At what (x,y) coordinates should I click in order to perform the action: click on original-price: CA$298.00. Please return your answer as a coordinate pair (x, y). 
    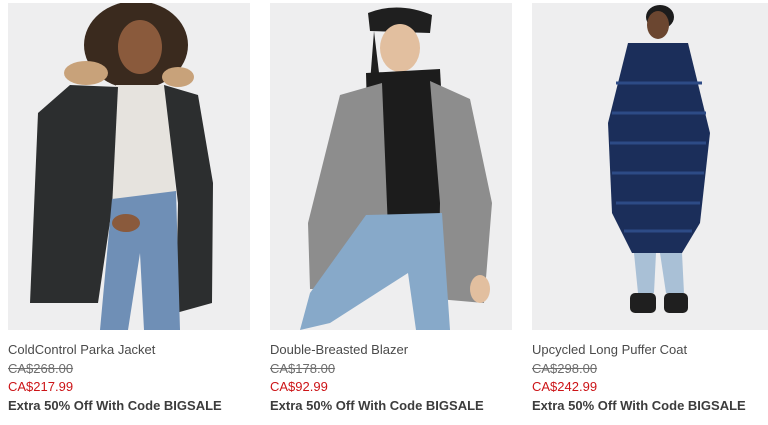
    Looking at the image, I should click on (565, 368).